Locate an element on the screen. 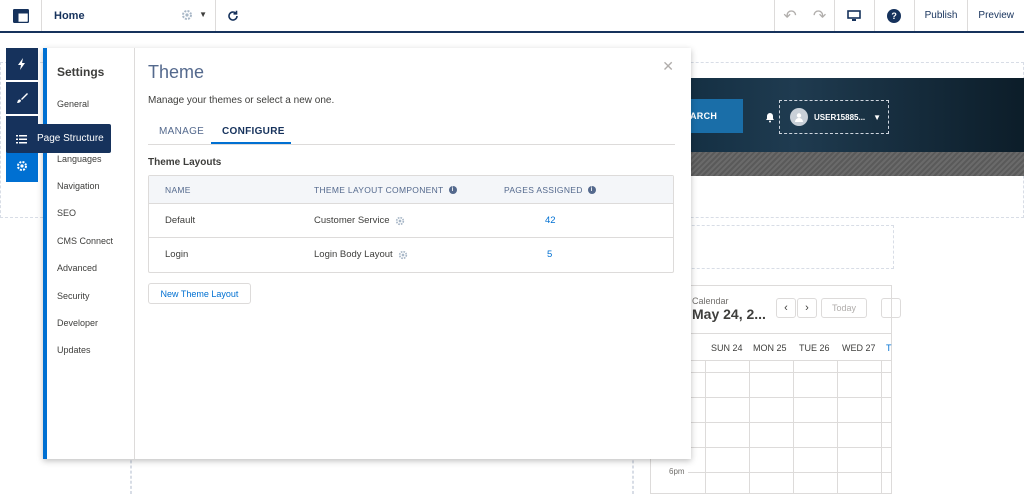 This screenshot has height=494, width=1024. settings-nav-navigation: Navigation is located at coordinates (78, 186).